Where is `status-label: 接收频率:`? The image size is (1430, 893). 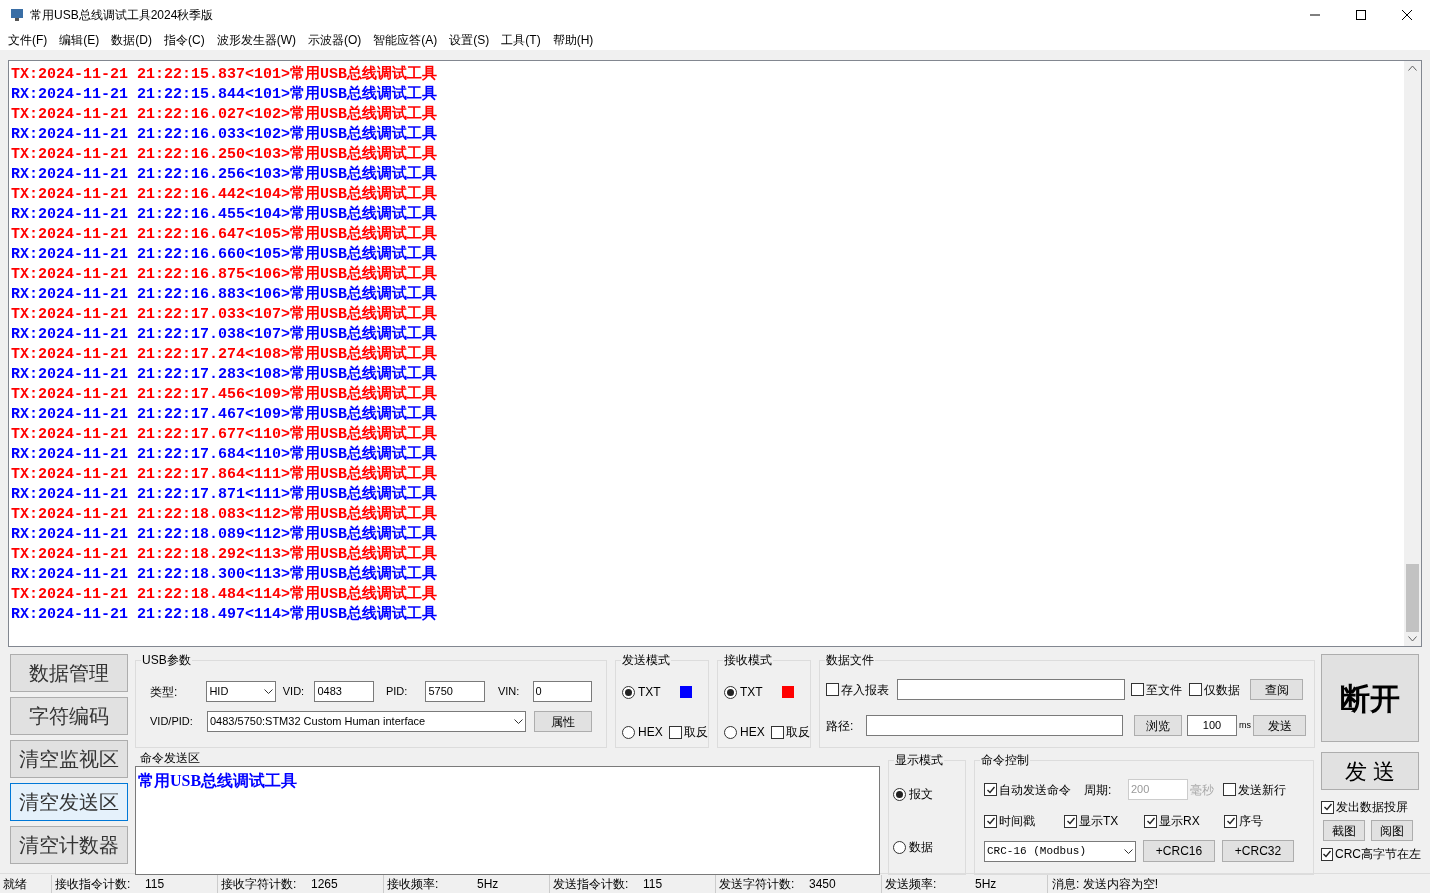 status-label: 接收频率: is located at coordinates (413, 884).